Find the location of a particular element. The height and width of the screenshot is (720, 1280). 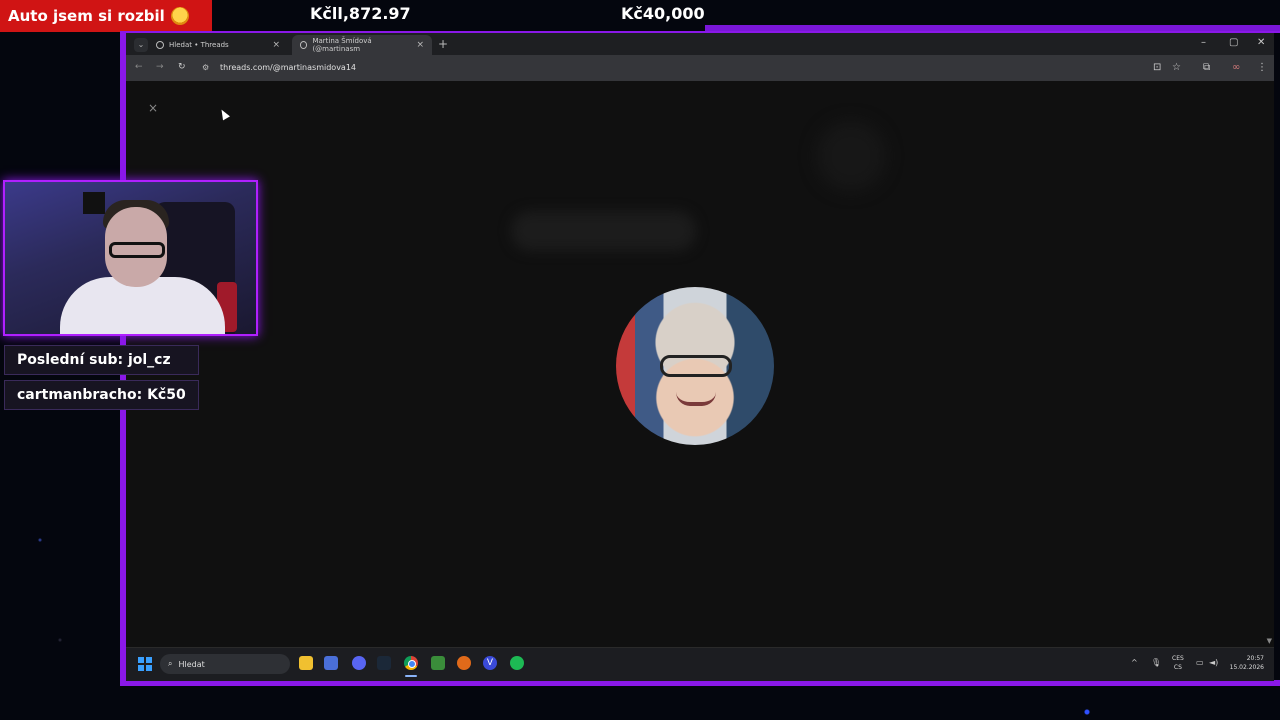

discord-icon is located at coordinates (359, 663).